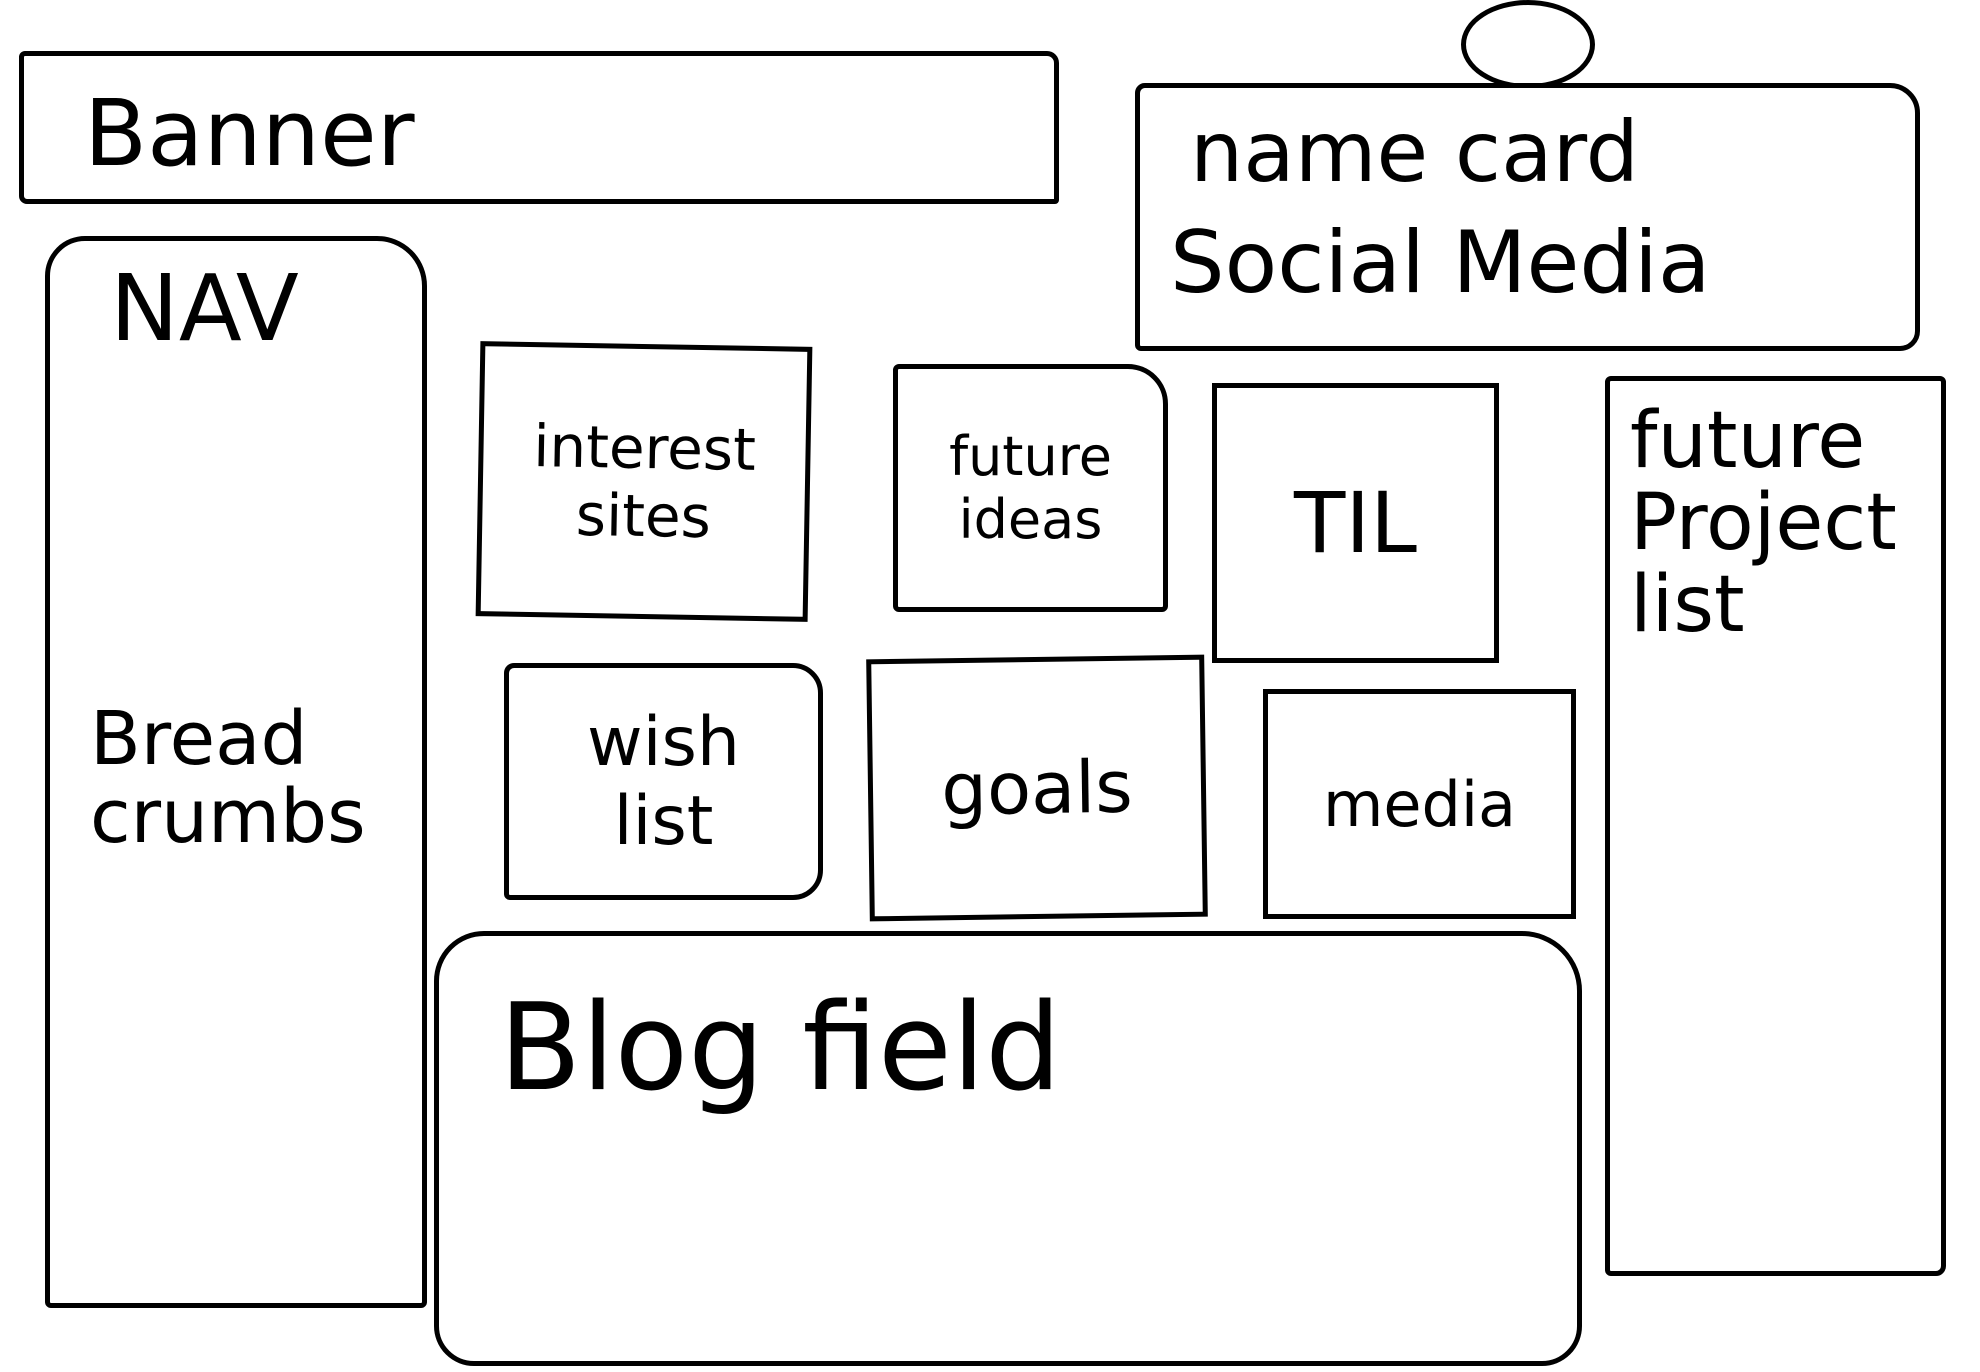 The image size is (1980, 1372). Describe the element at coordinates (1763, 523) in the screenshot. I see `future-project-list-label: future Project list` at that location.